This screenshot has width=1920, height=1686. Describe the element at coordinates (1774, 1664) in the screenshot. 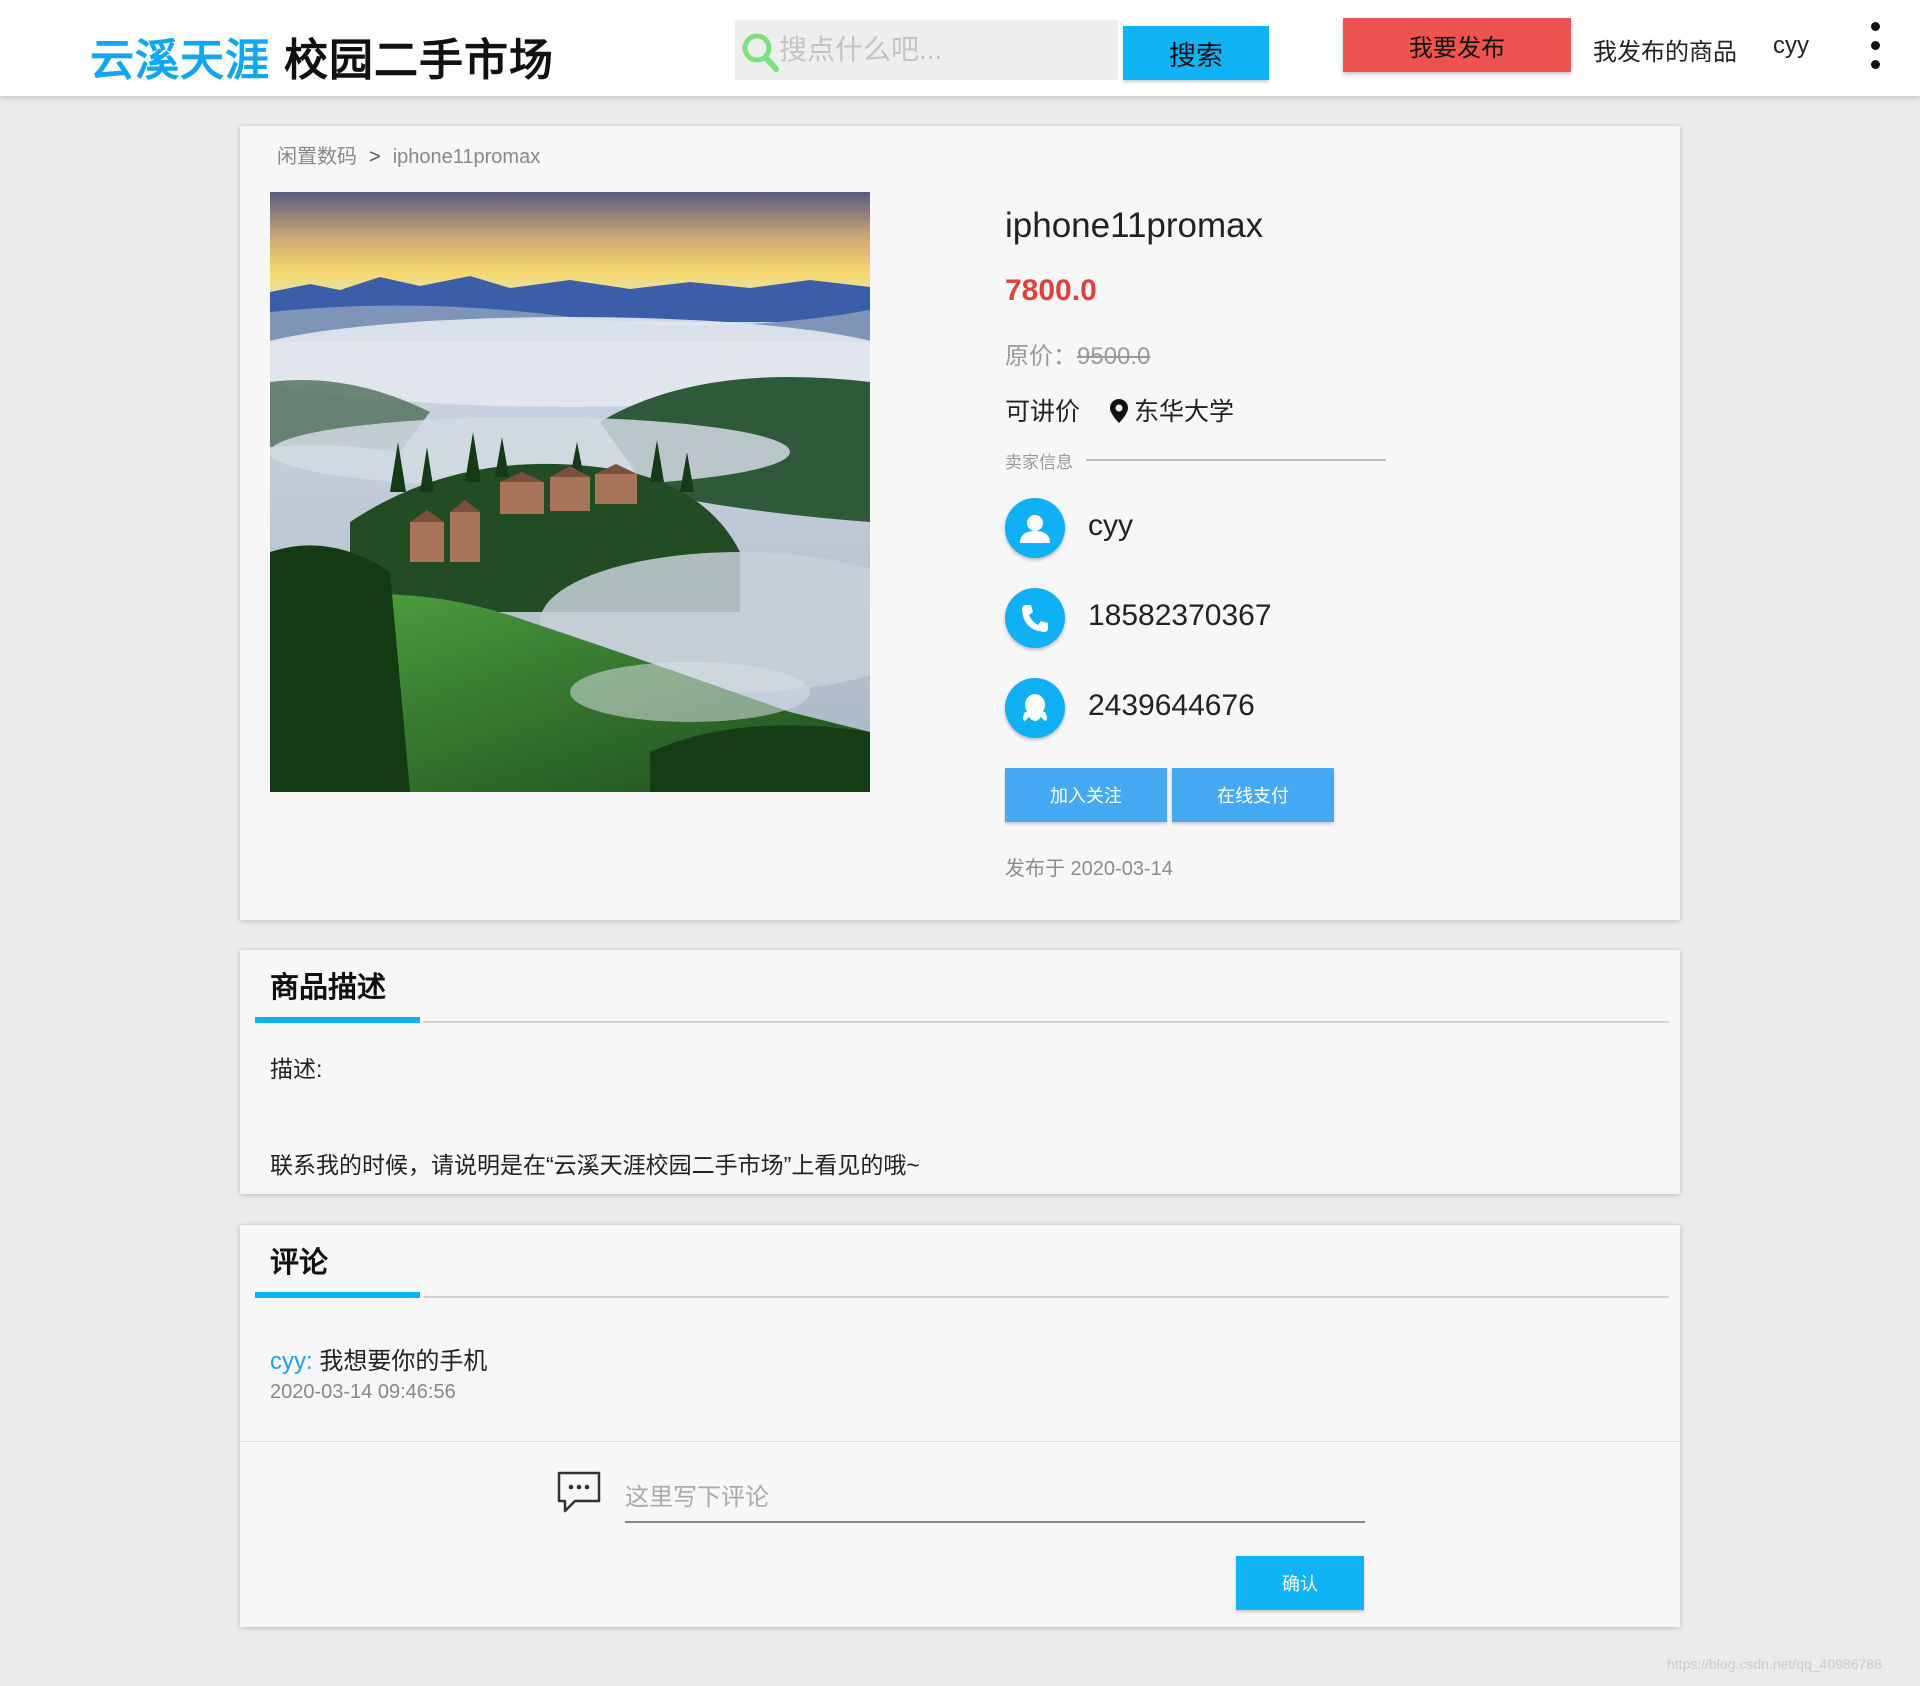

I see `watermark: https://blog.csdn.net/qq_40986788` at that location.